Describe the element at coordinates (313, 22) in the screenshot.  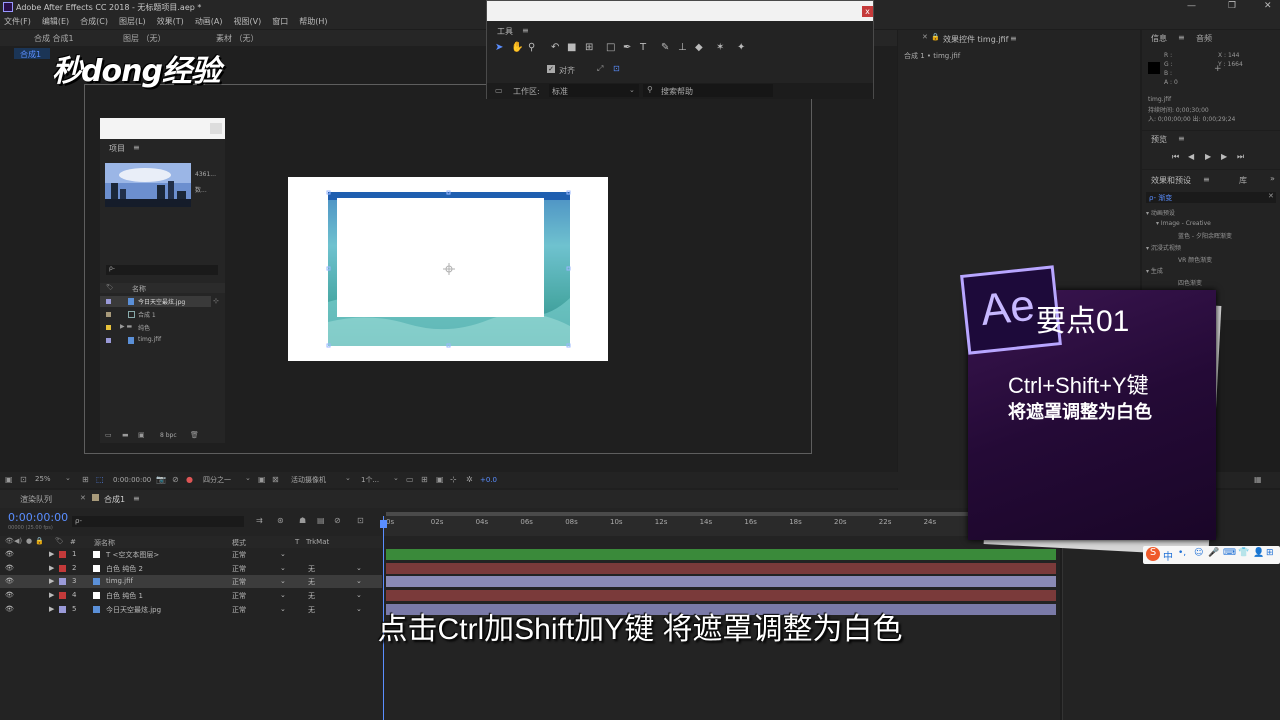
I see `menu-help: 帮助(H)` at that location.